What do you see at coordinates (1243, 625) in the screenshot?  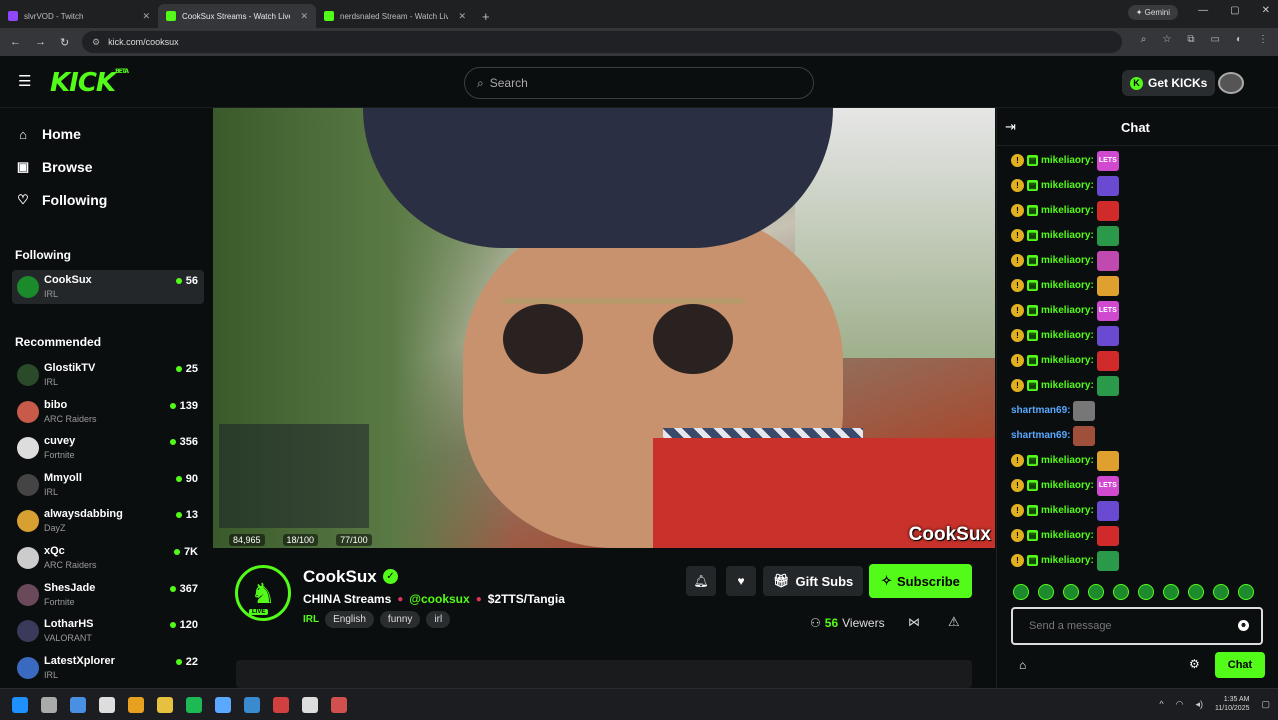 I see `emoji-picker-icon: ☻` at bounding box center [1243, 625].